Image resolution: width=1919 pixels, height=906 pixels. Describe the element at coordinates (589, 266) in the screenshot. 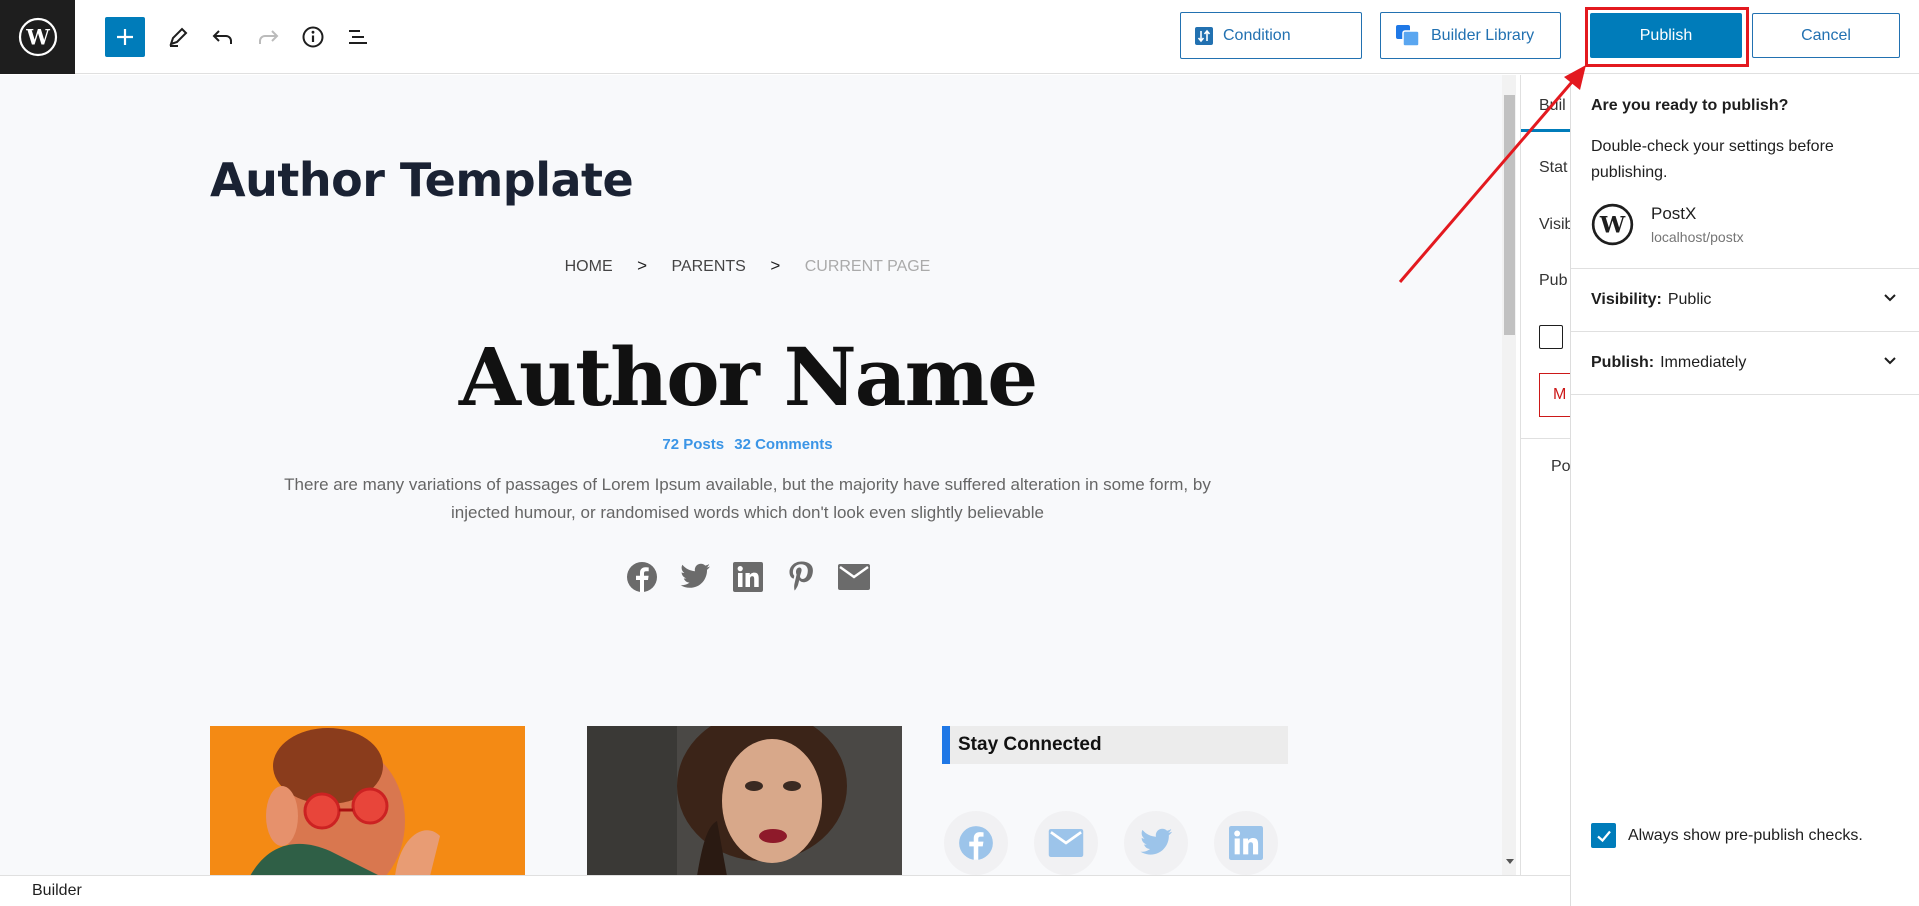

I see `breadcrumb-home: HOME` at that location.